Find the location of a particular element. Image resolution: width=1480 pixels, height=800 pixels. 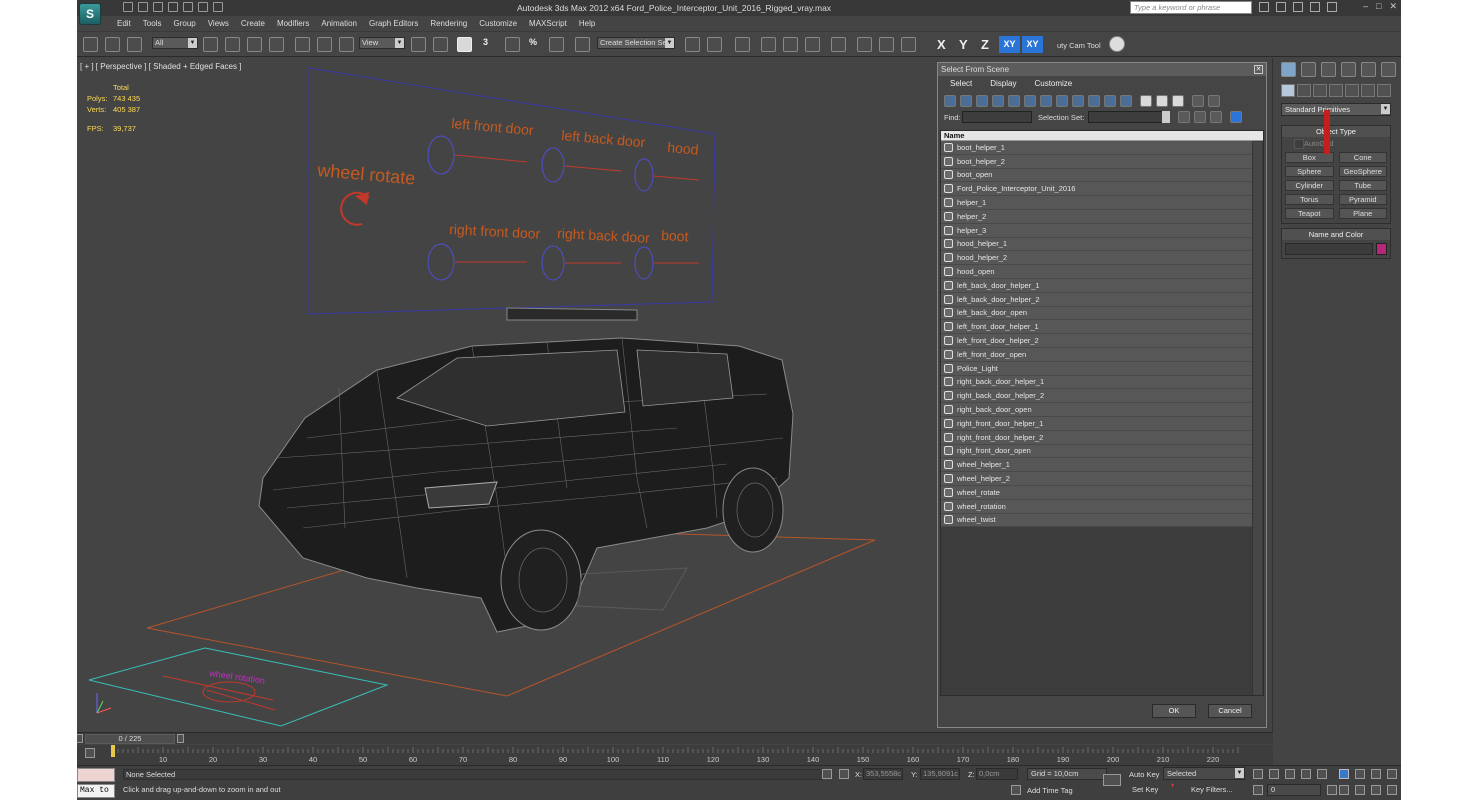

filter-helpers-icon is located at coordinates (1014, 101).